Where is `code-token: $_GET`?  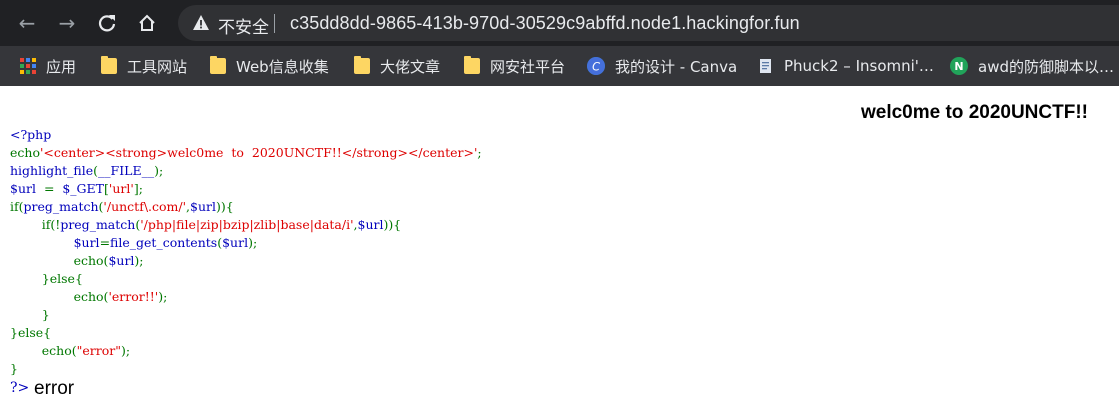 code-token: $_GET is located at coordinates (83, 188).